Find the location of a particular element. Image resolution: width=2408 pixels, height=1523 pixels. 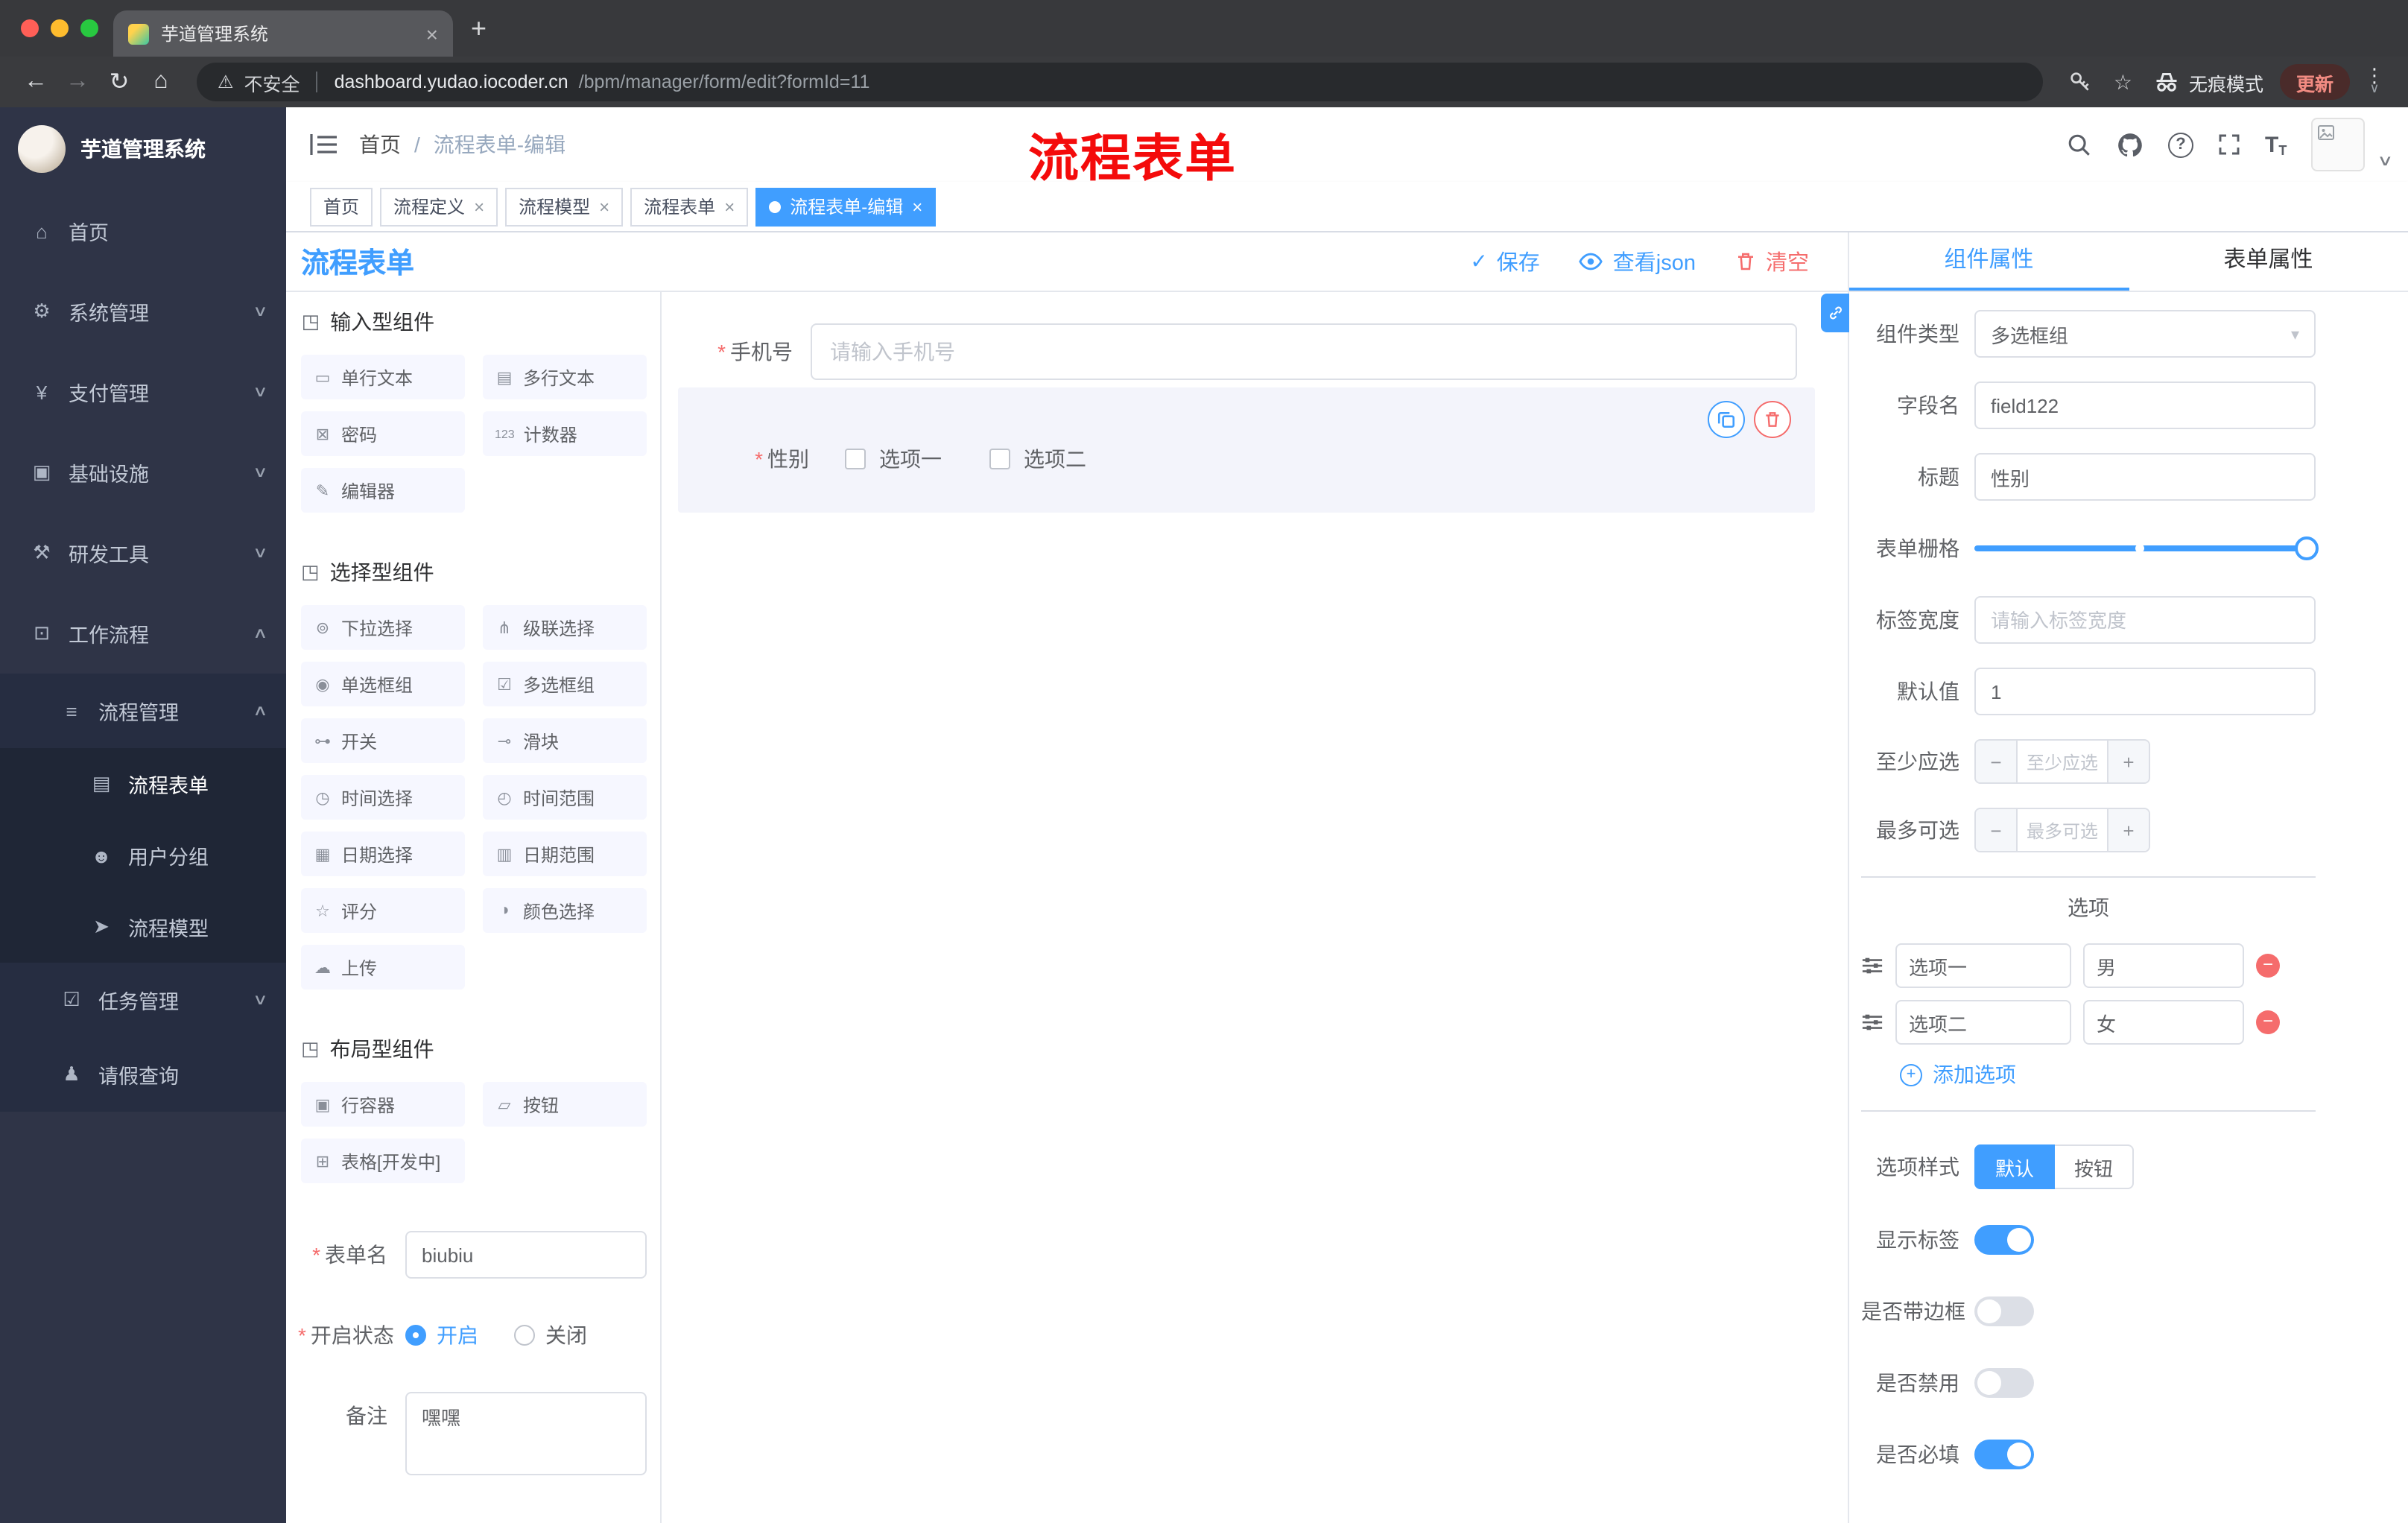

stepper-placeholder: 至少应选 is located at coordinates (2062, 762).